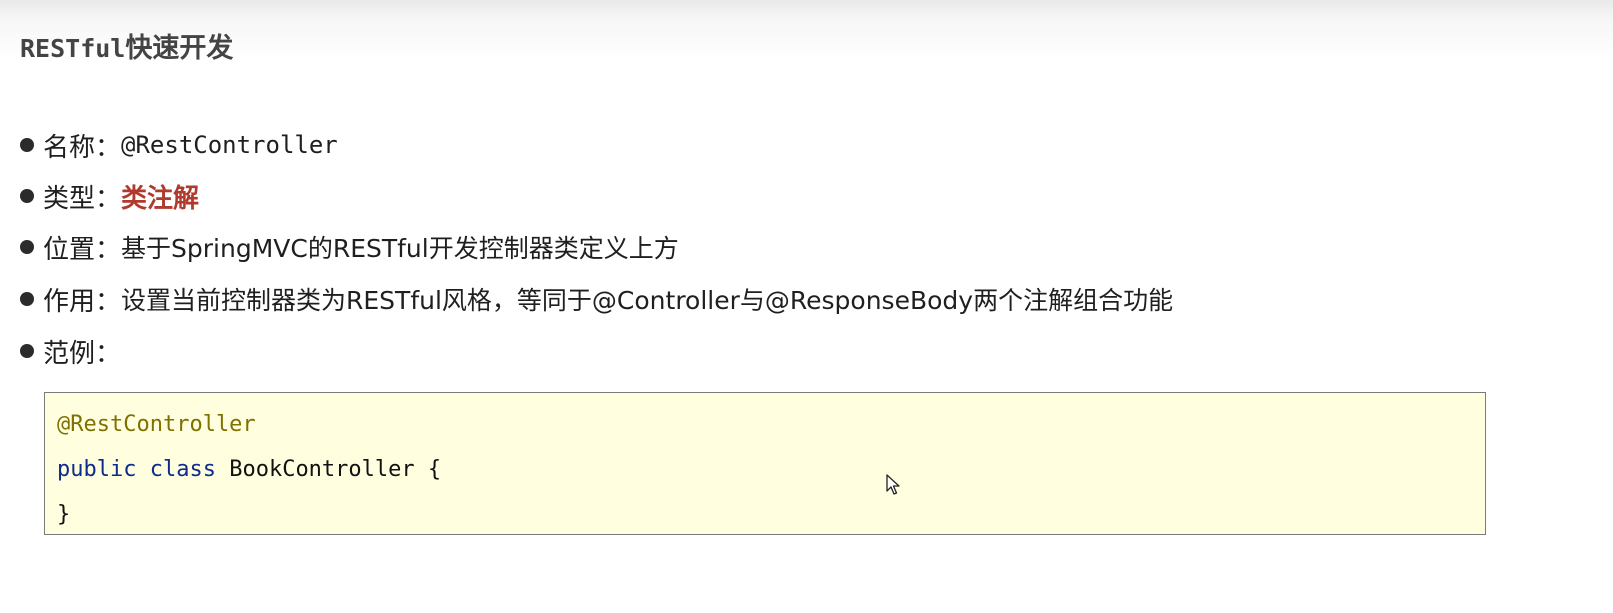  Describe the element at coordinates (82, 353) in the screenshot. I see `bullet-label: 范例：` at that location.